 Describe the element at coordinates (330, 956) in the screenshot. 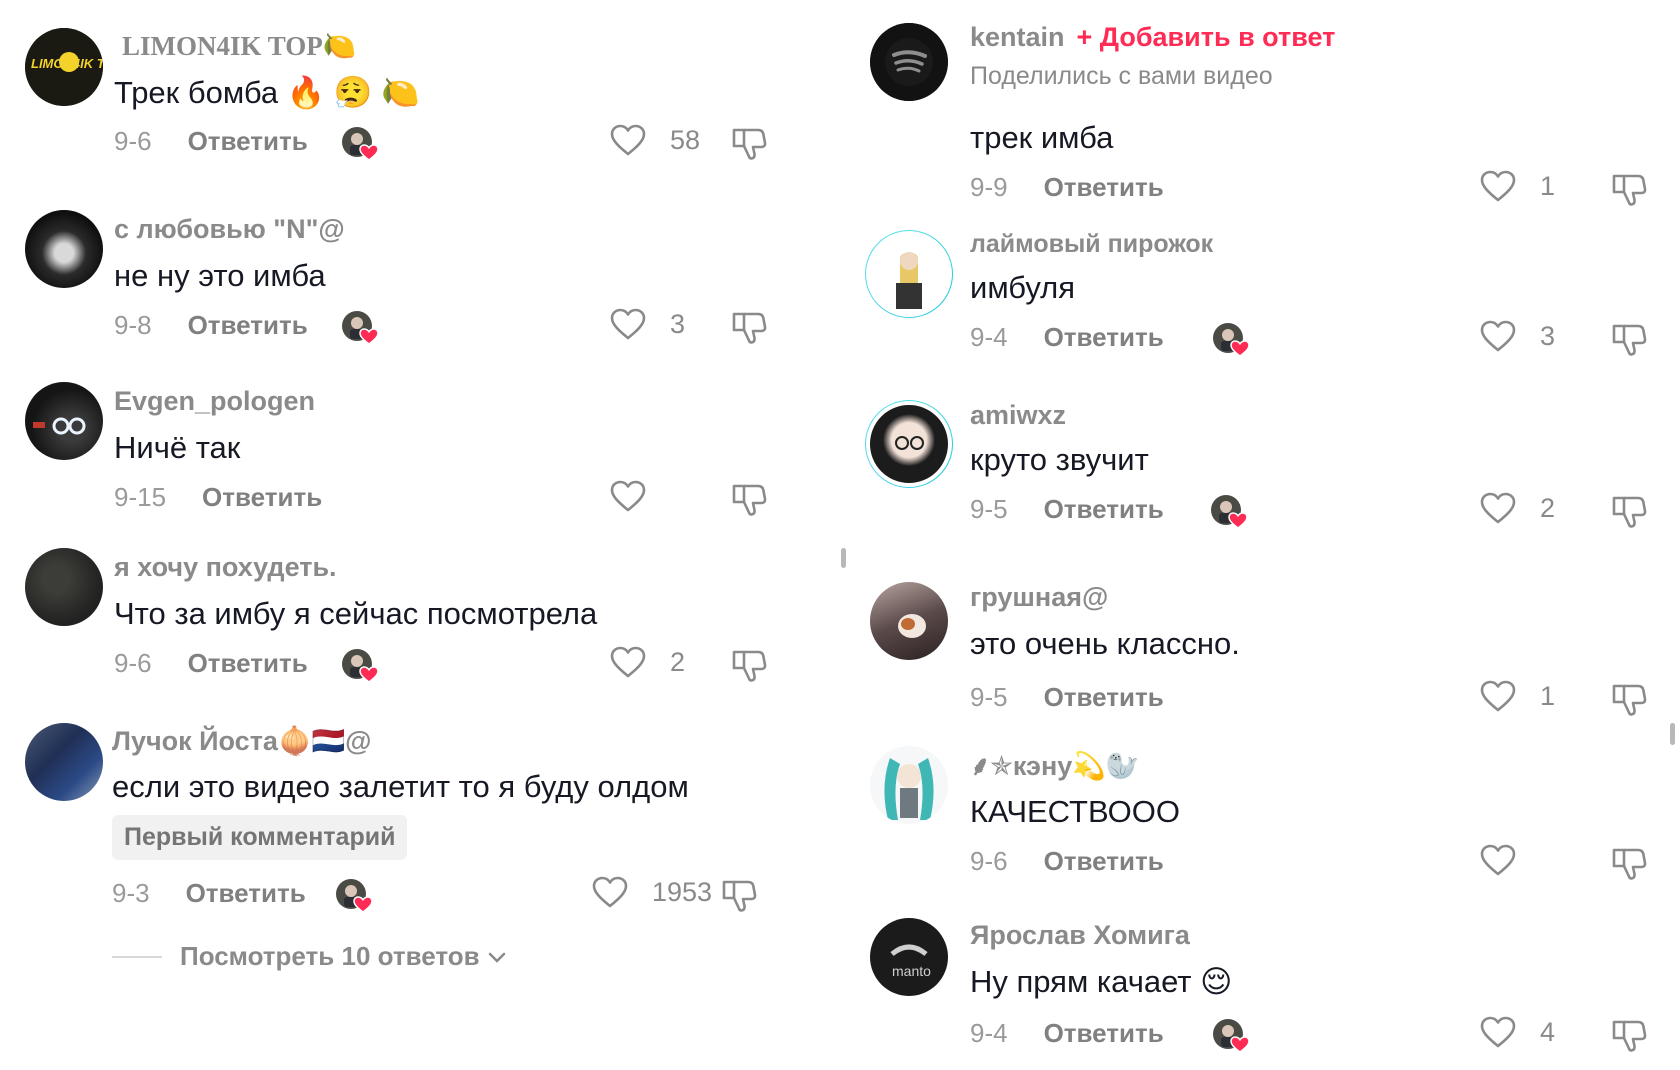

I see `view-replies-label: Посмотреть 10 ответов` at that location.